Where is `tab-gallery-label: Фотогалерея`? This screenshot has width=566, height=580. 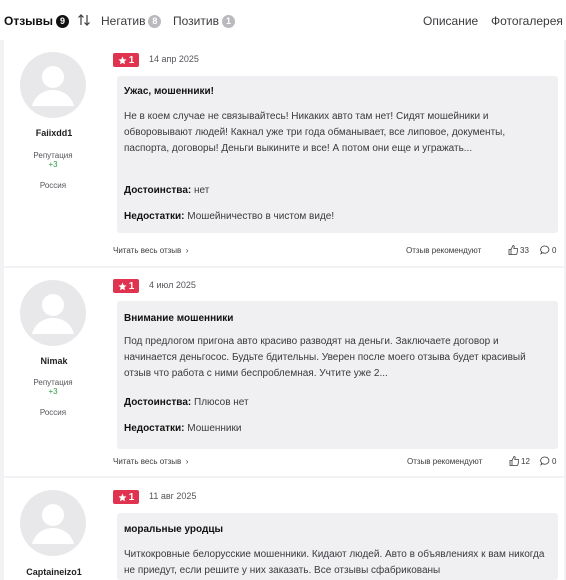
tab-gallery-label: Фотогалерея is located at coordinates (527, 21).